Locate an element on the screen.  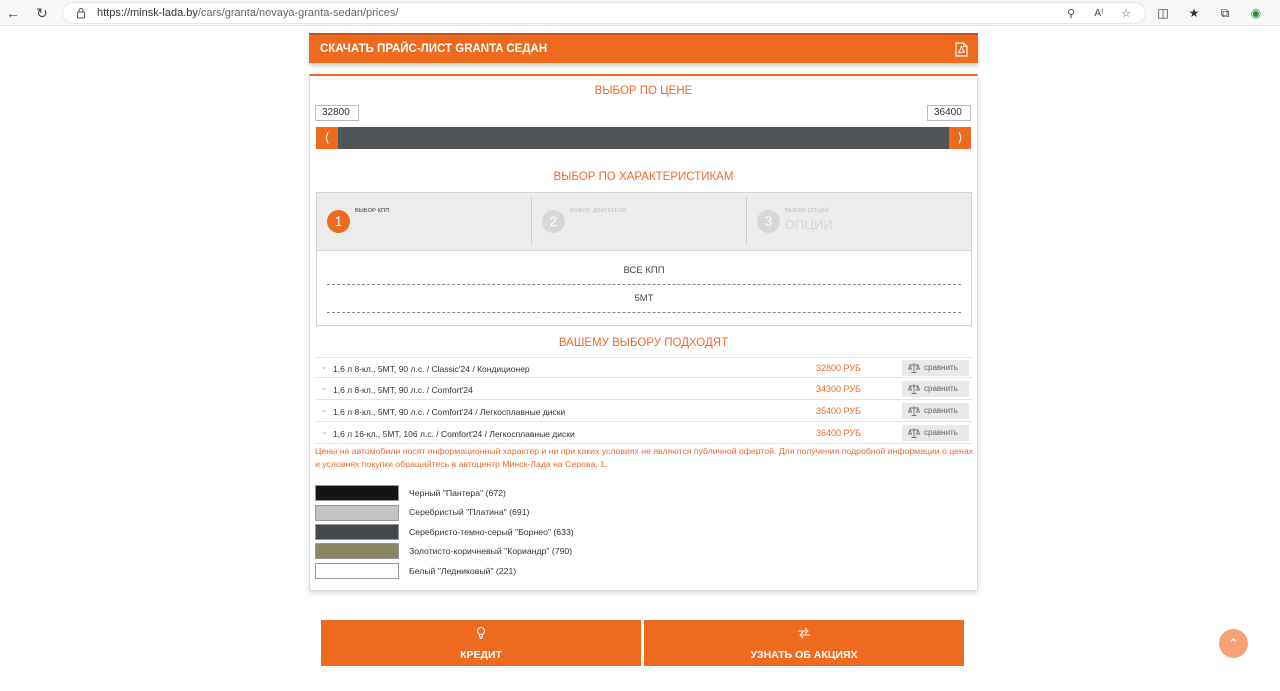
color-name: Серебристый "Платина" (691) is located at coordinates (469, 512).